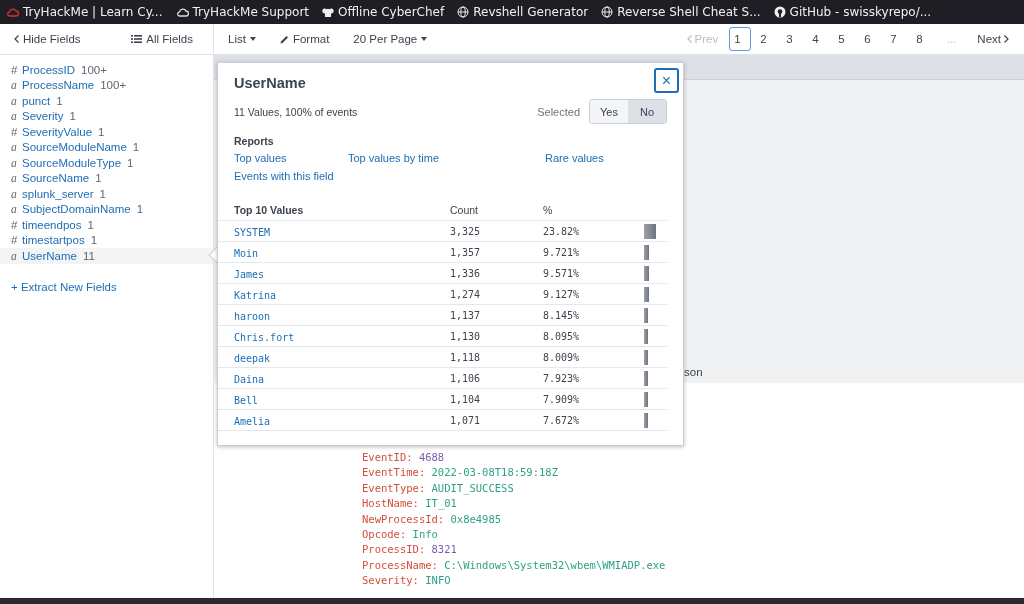 Image resolution: width=1024 pixels, height=604 pixels. Describe the element at coordinates (106, 85) in the screenshot. I see `field-list-item: a ProcessName 100+` at that location.